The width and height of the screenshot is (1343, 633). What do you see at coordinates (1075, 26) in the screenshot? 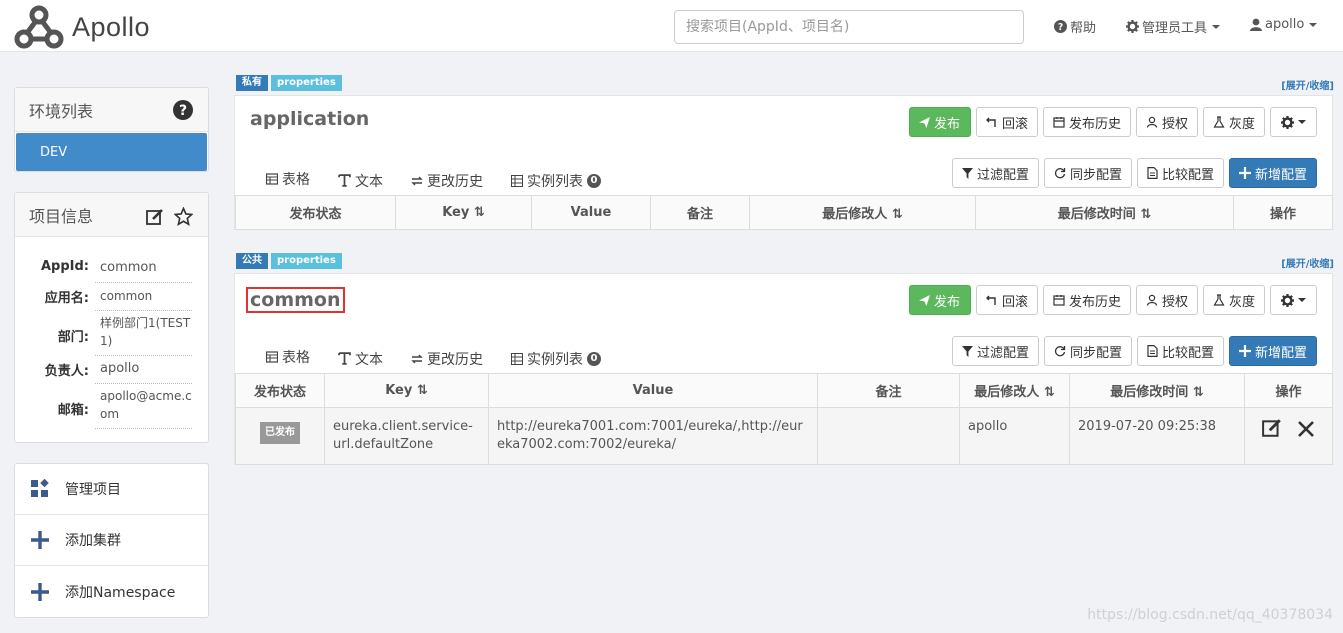
I see `help-link: ? 帮助` at bounding box center [1075, 26].